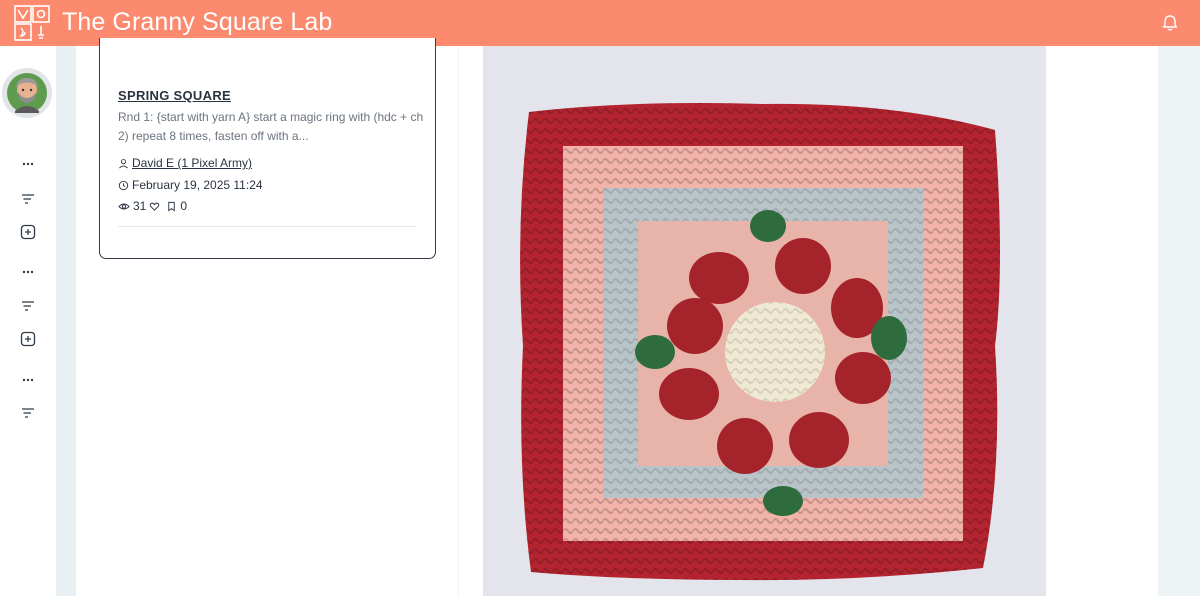 The width and height of the screenshot is (1200, 596). Describe the element at coordinates (267, 226) in the screenshot. I see `card-divider` at that location.